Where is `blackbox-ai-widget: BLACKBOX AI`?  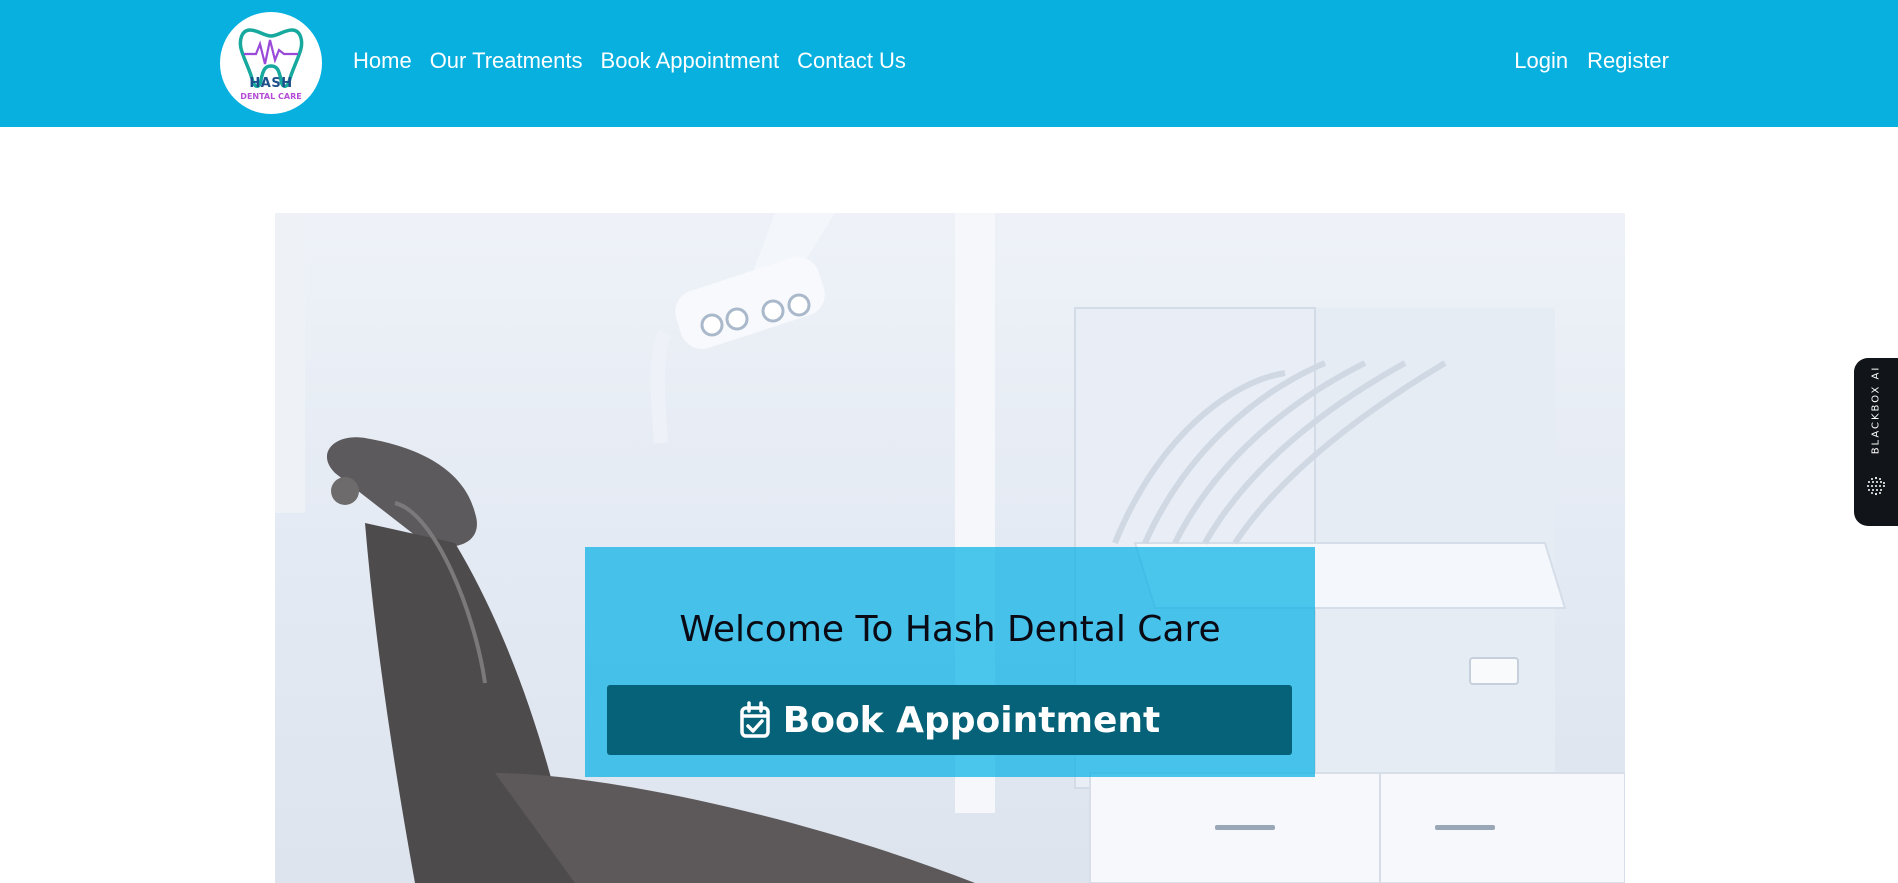 blackbox-ai-widget: BLACKBOX AI is located at coordinates (1876, 442).